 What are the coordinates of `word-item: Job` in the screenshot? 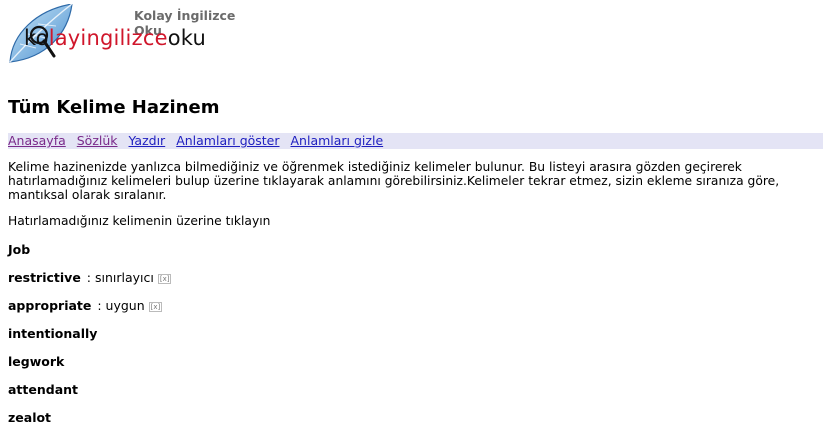 It's located at (408, 257).